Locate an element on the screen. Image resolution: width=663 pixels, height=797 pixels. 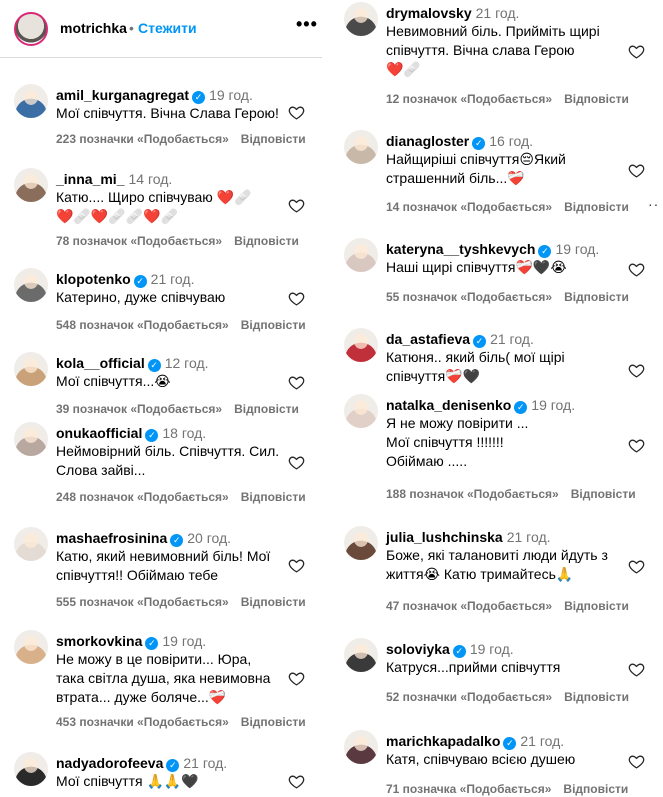
comment-username: natalka_denisenko is located at coordinates (448, 405).